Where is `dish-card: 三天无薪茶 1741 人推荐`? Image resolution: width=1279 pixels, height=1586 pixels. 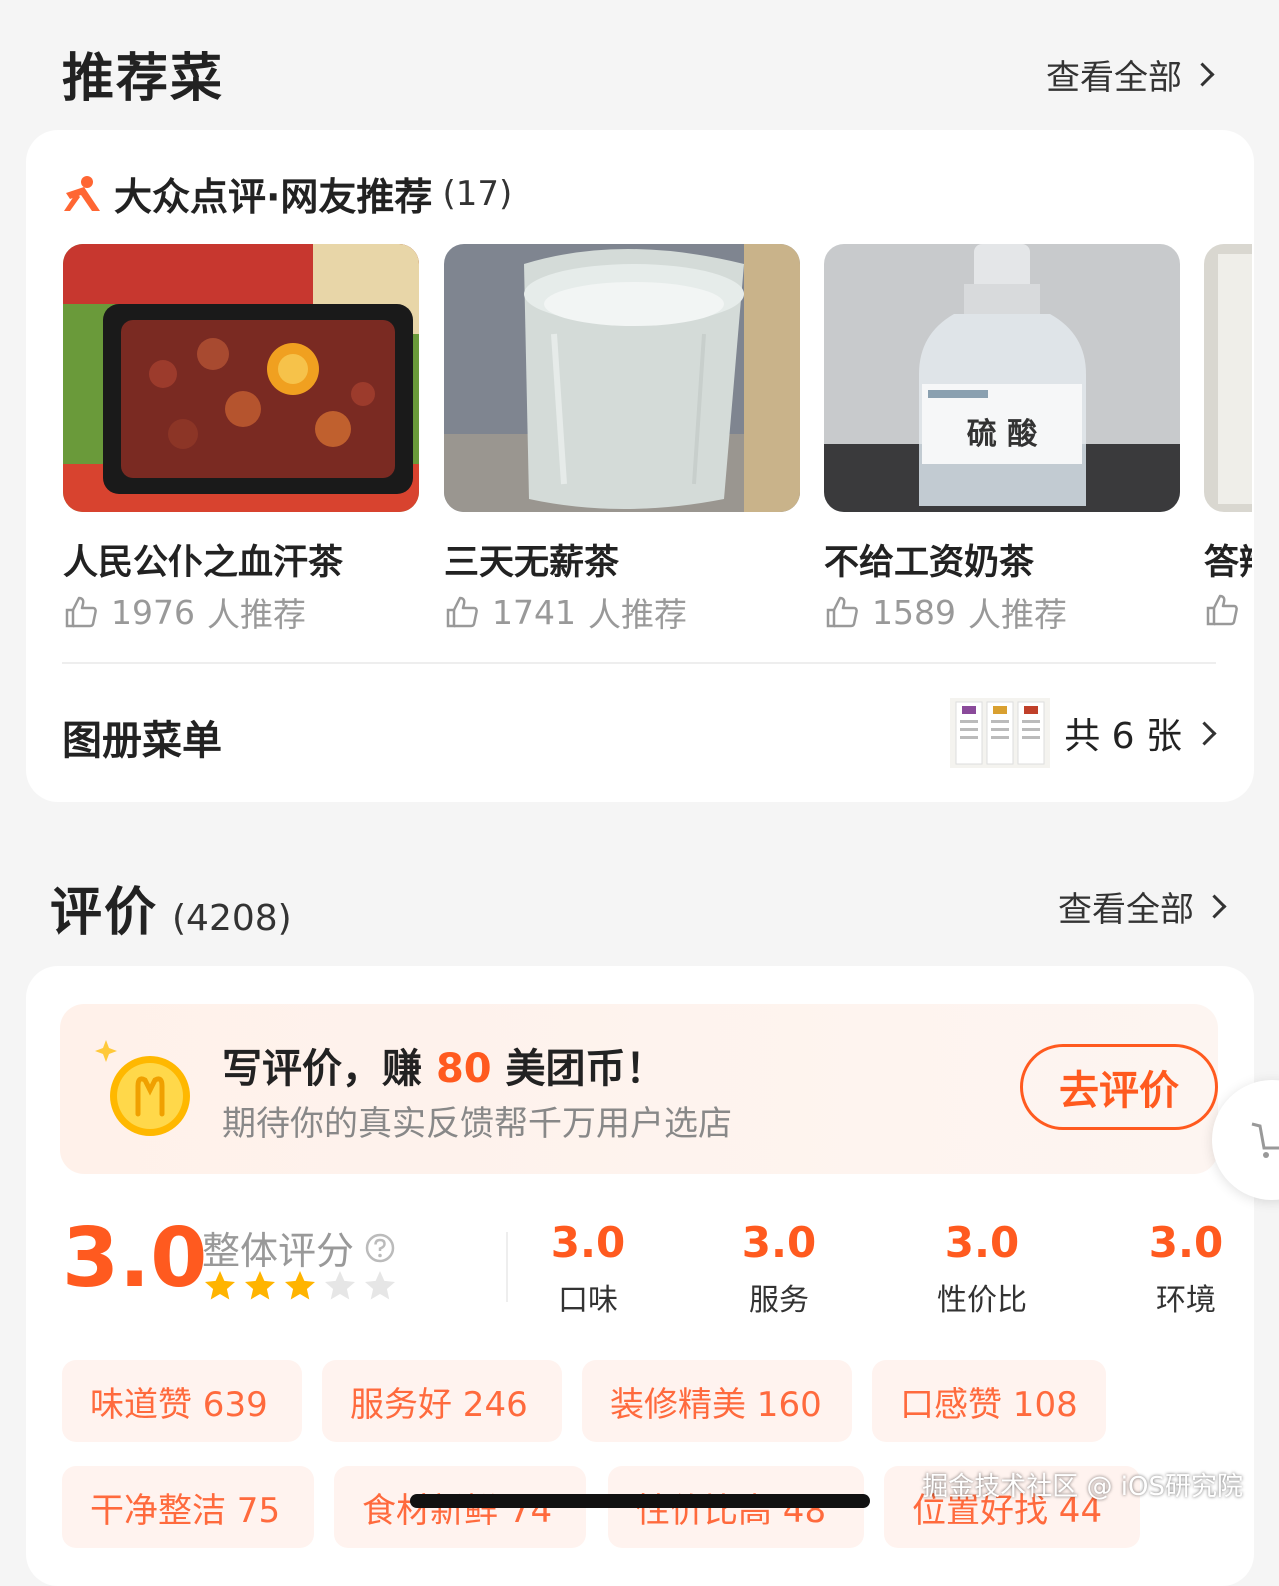 dish-card: 三天无薪茶 1741 人推荐 is located at coordinates (622, 439).